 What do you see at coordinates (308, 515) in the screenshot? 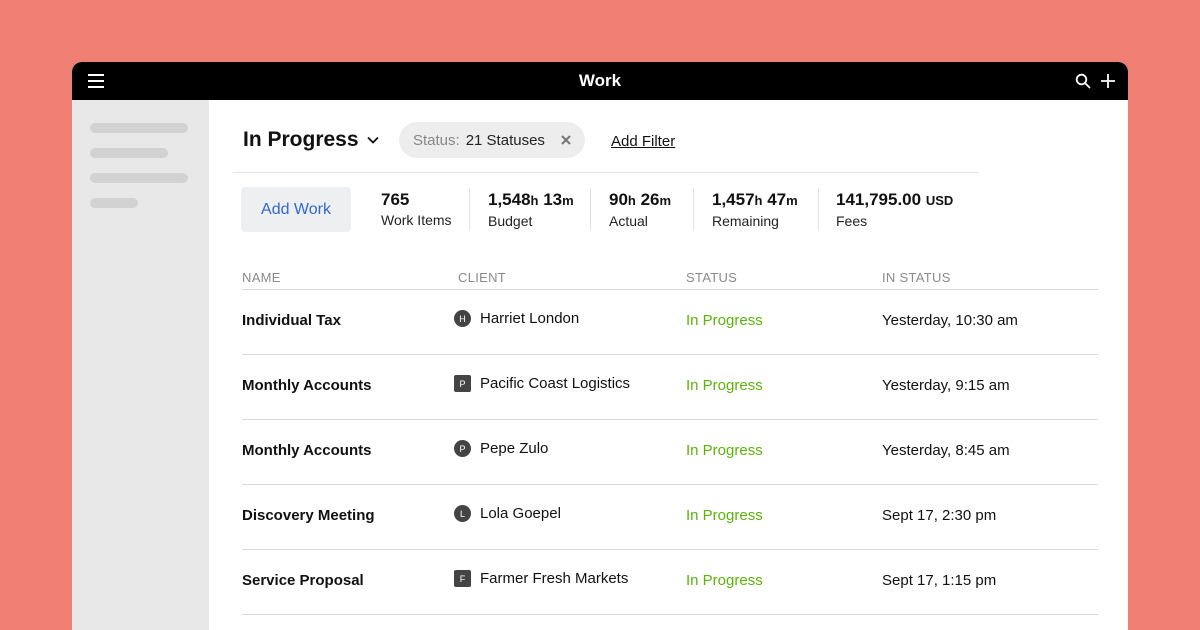
I see `work-name: Discovery Meeting` at bounding box center [308, 515].